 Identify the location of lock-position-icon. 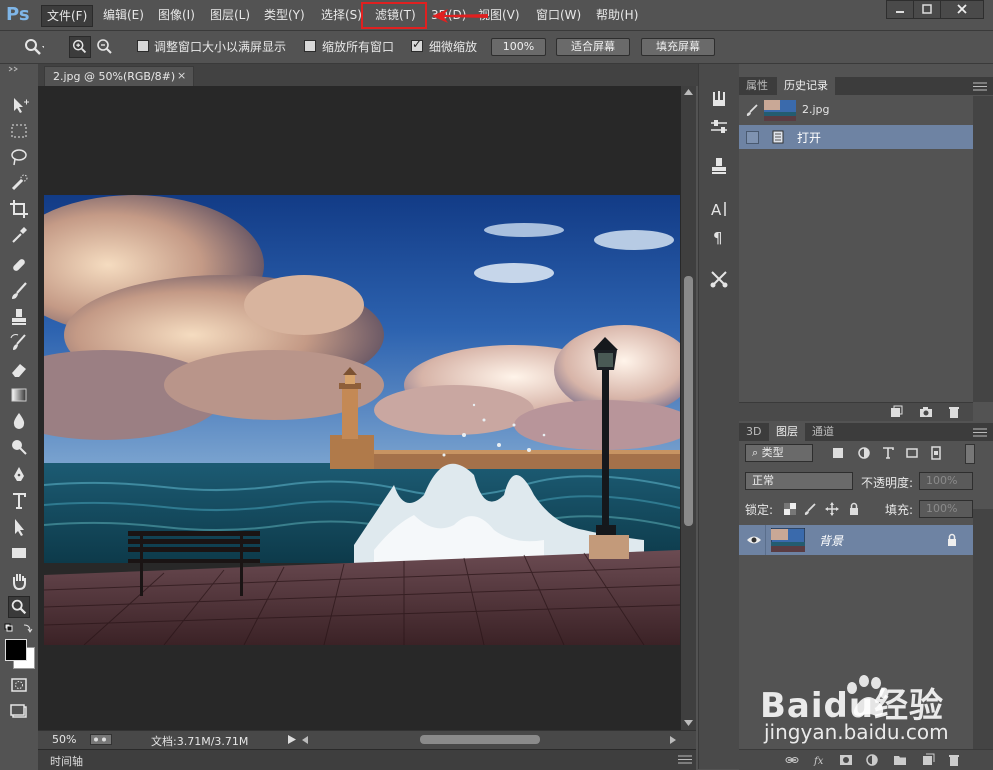
(832, 509).